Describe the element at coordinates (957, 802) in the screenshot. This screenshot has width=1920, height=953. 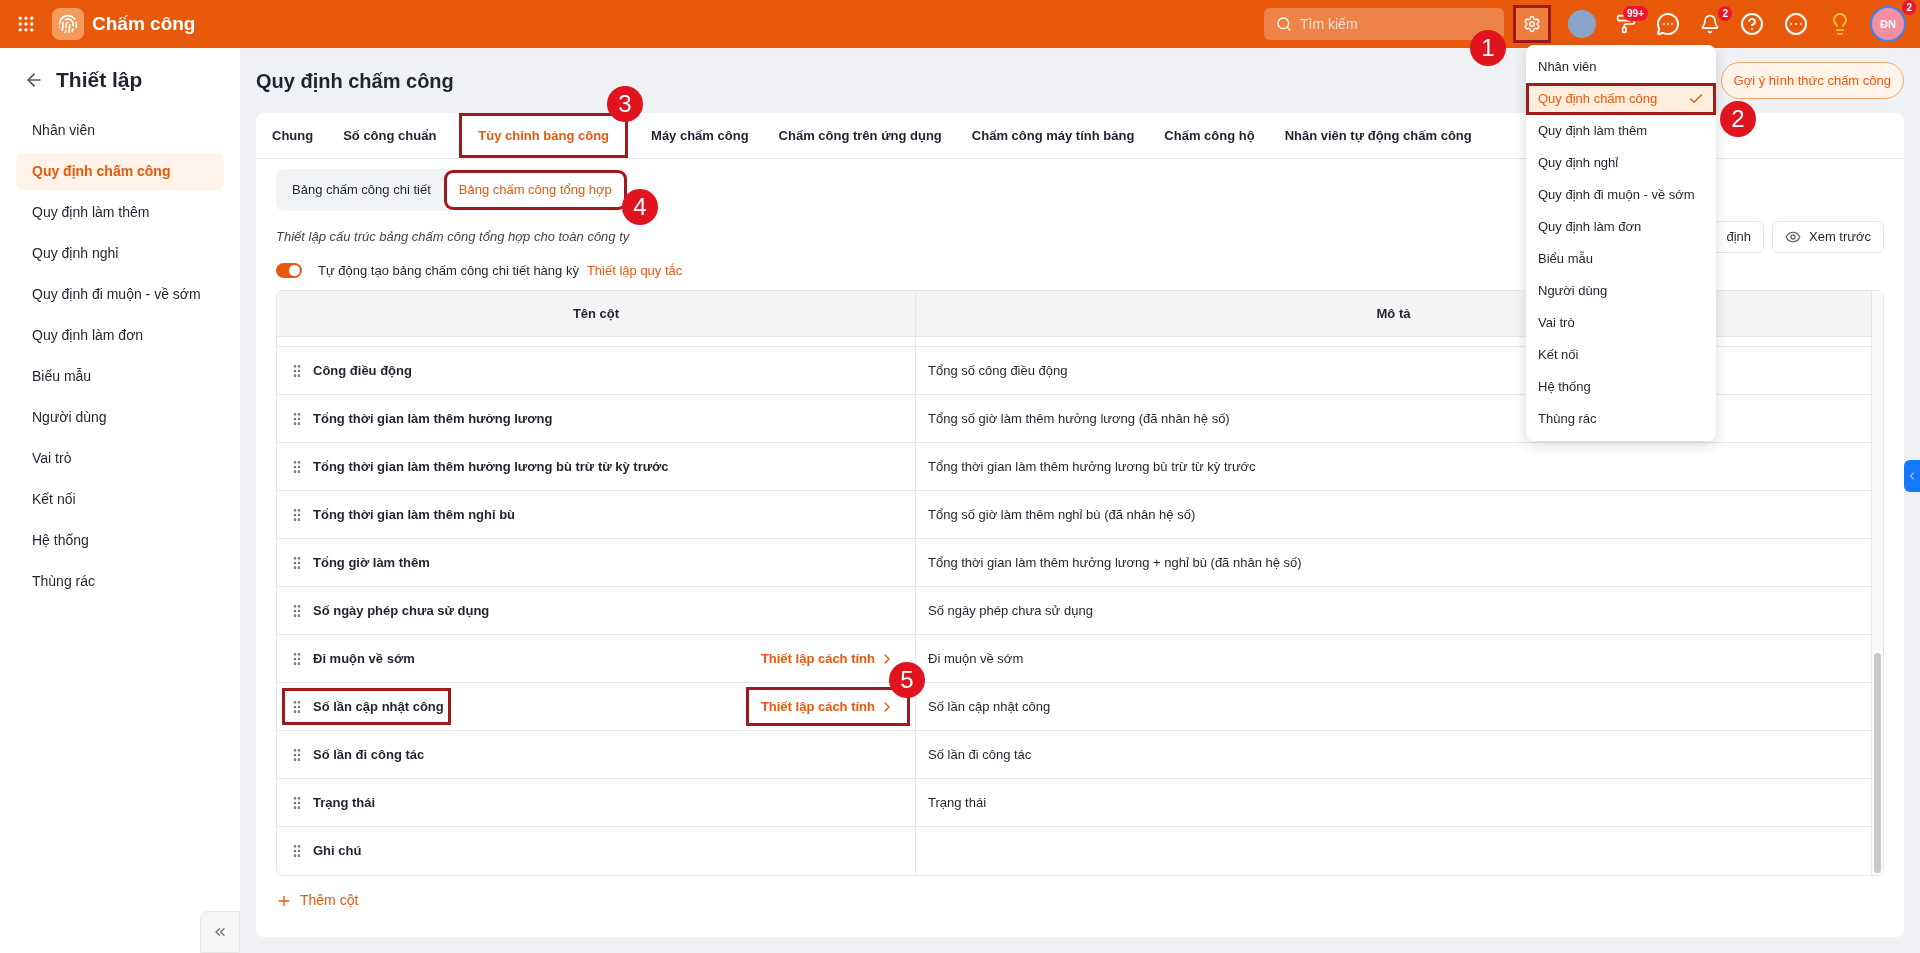
I see `description-cell-text: Trạng thái` at that location.